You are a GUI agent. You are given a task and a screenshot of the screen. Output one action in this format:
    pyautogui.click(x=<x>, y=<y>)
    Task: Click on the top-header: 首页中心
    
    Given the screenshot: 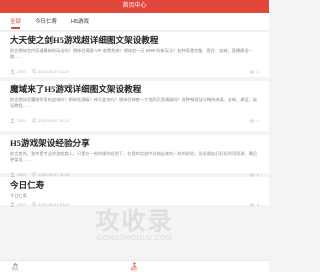 What is the action you would take?
    pyautogui.click(x=134, y=6)
    